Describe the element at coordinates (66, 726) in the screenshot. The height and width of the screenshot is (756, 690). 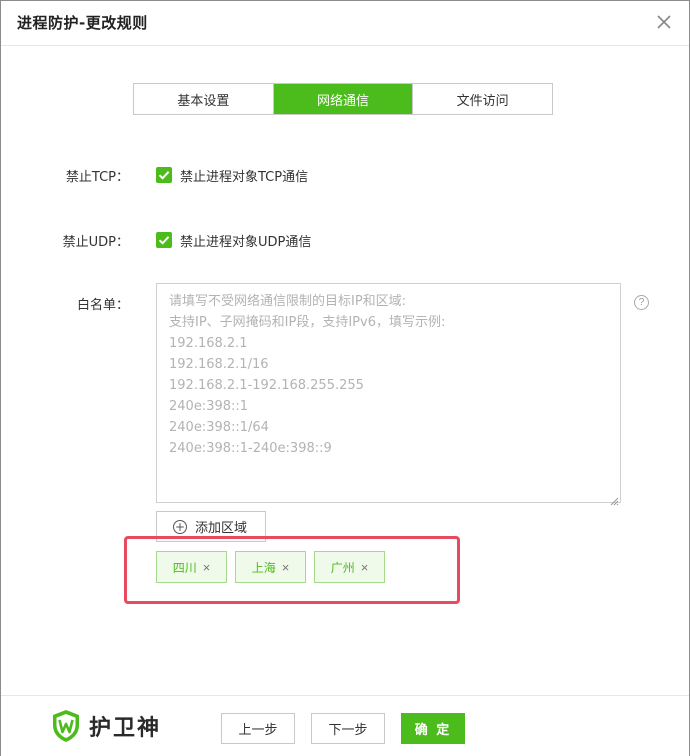
I see `shield-logo-icon` at that location.